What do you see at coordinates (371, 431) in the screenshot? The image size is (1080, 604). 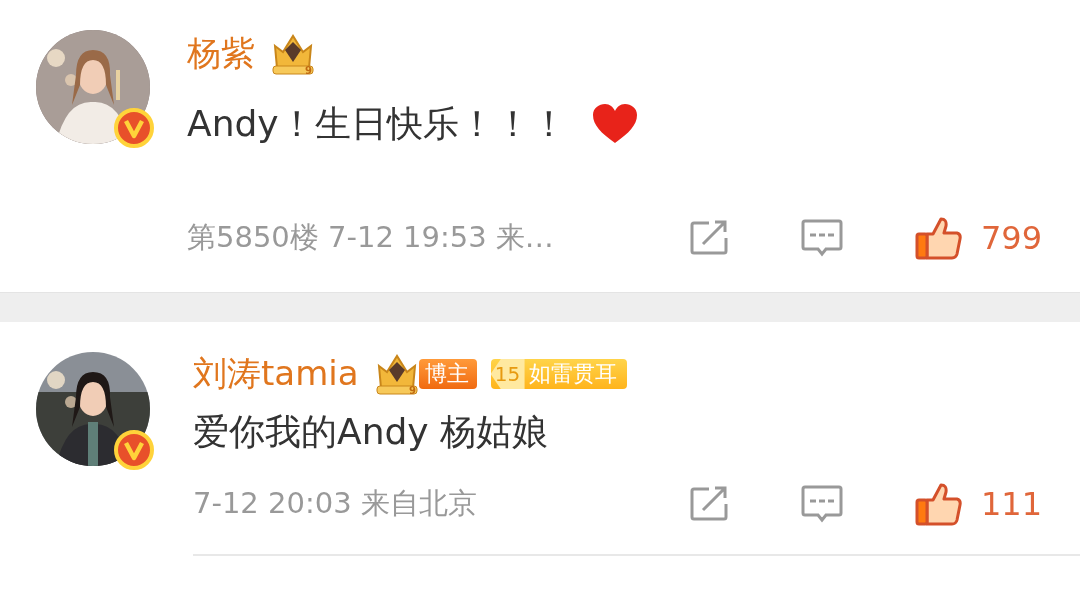 I see `comment-text: 爱你我的Andy 杨姑娘` at bounding box center [371, 431].